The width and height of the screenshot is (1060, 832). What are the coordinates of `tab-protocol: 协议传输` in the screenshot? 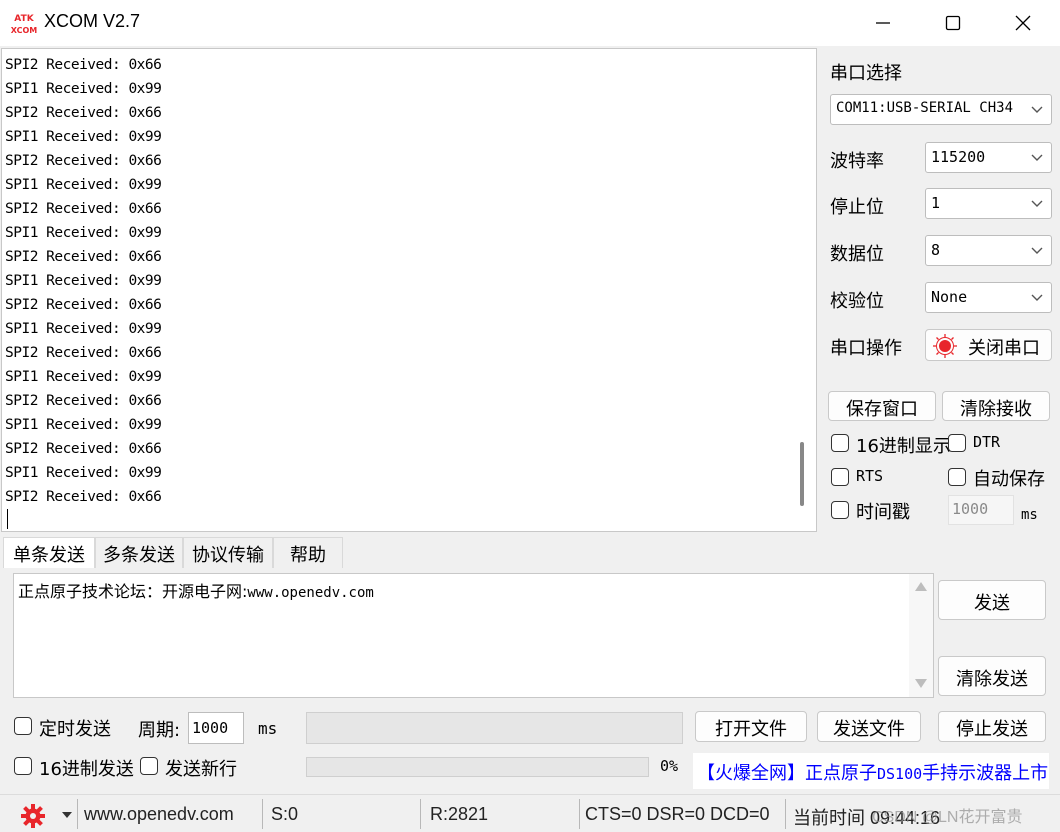 It's located at (228, 552).